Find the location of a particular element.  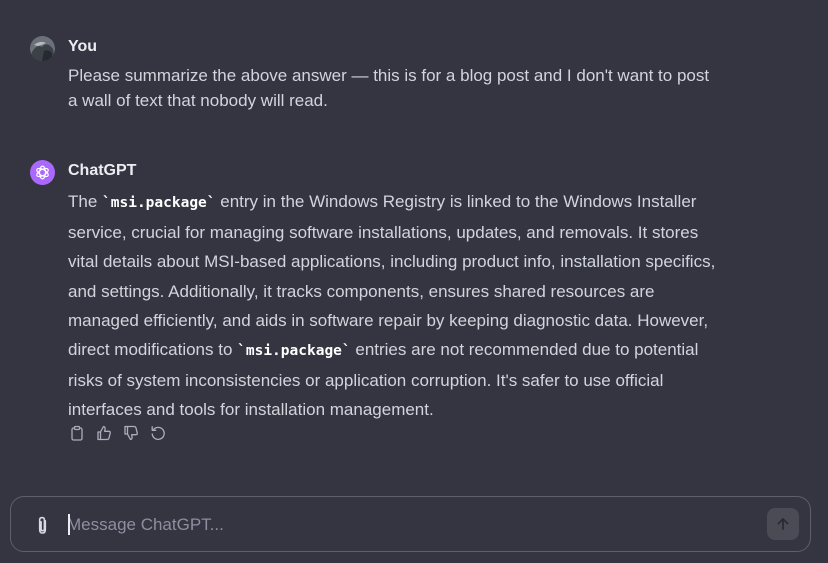

paperclip-icon is located at coordinates (42, 525).